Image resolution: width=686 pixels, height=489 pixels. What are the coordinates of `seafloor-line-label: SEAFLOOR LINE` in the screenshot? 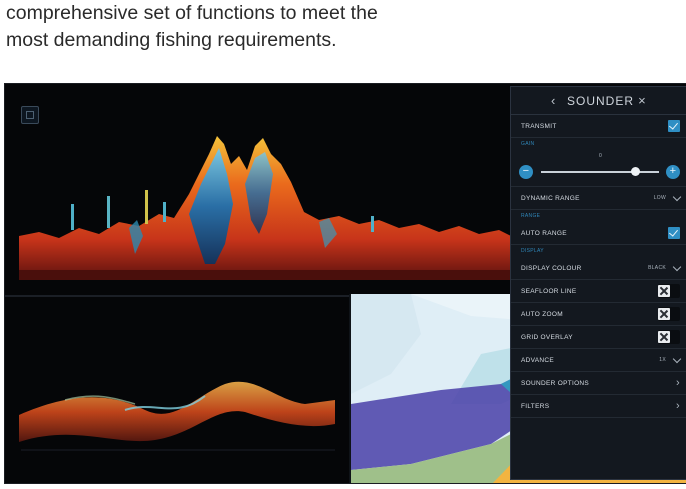 It's located at (549, 291).